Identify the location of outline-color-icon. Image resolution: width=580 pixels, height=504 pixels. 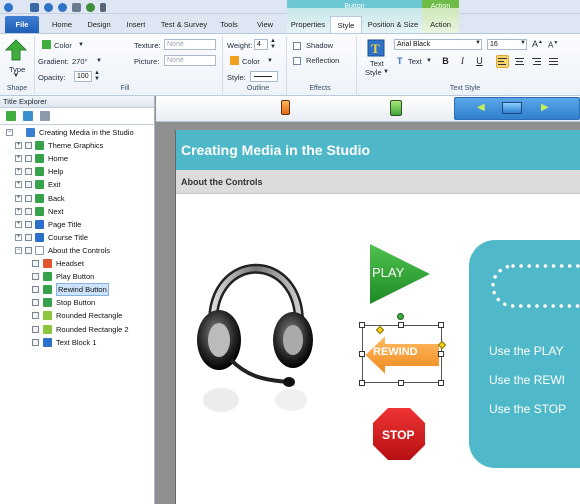
(234, 60).